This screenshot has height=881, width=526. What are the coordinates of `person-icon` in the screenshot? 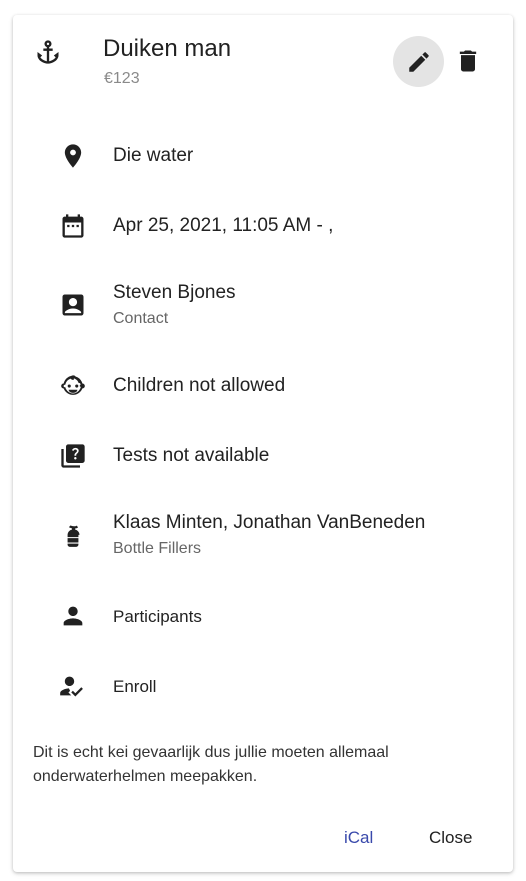 It's located at (73, 616).